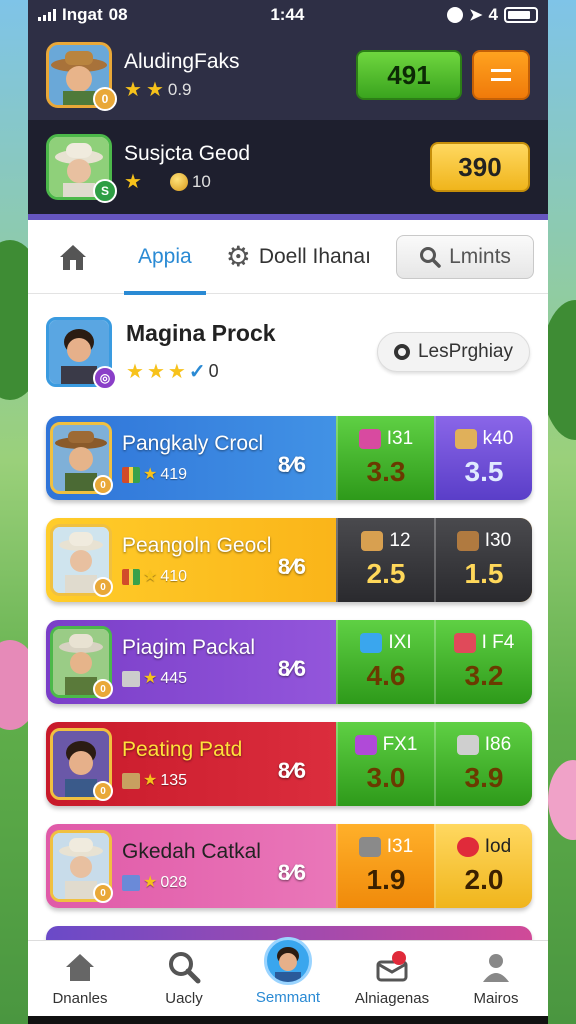 Image resolution: width=576 pixels, height=1024 pixels. I want to click on stat-cell: Iod 2.0, so click(483, 866).